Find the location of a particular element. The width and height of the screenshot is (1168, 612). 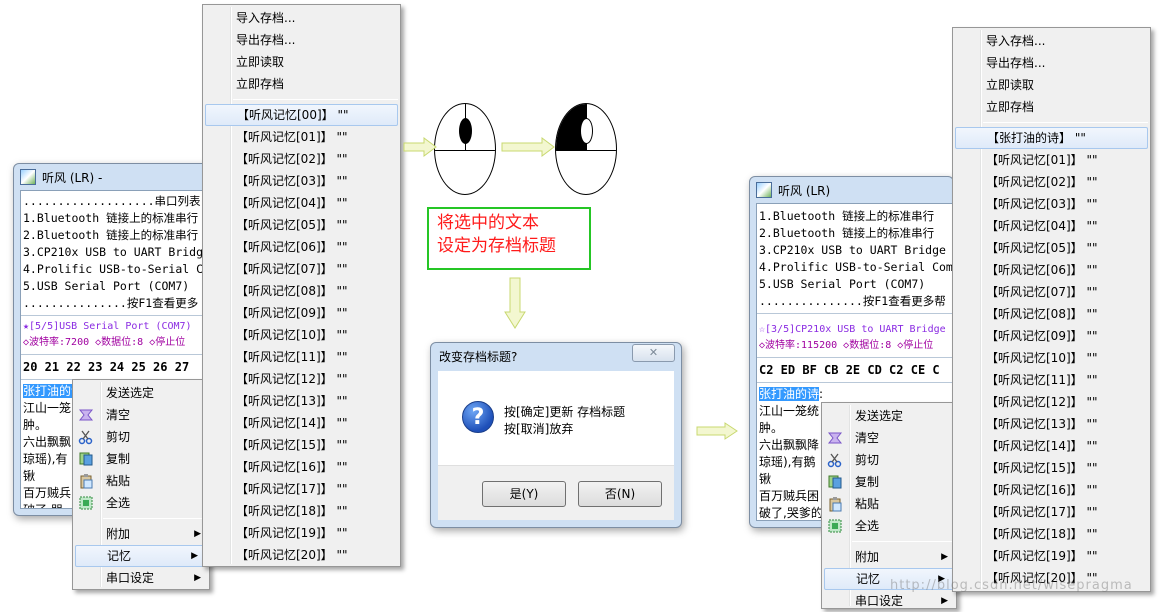

memory-slot-item: 【听风记忆[00]】 "" is located at coordinates (301, 115).